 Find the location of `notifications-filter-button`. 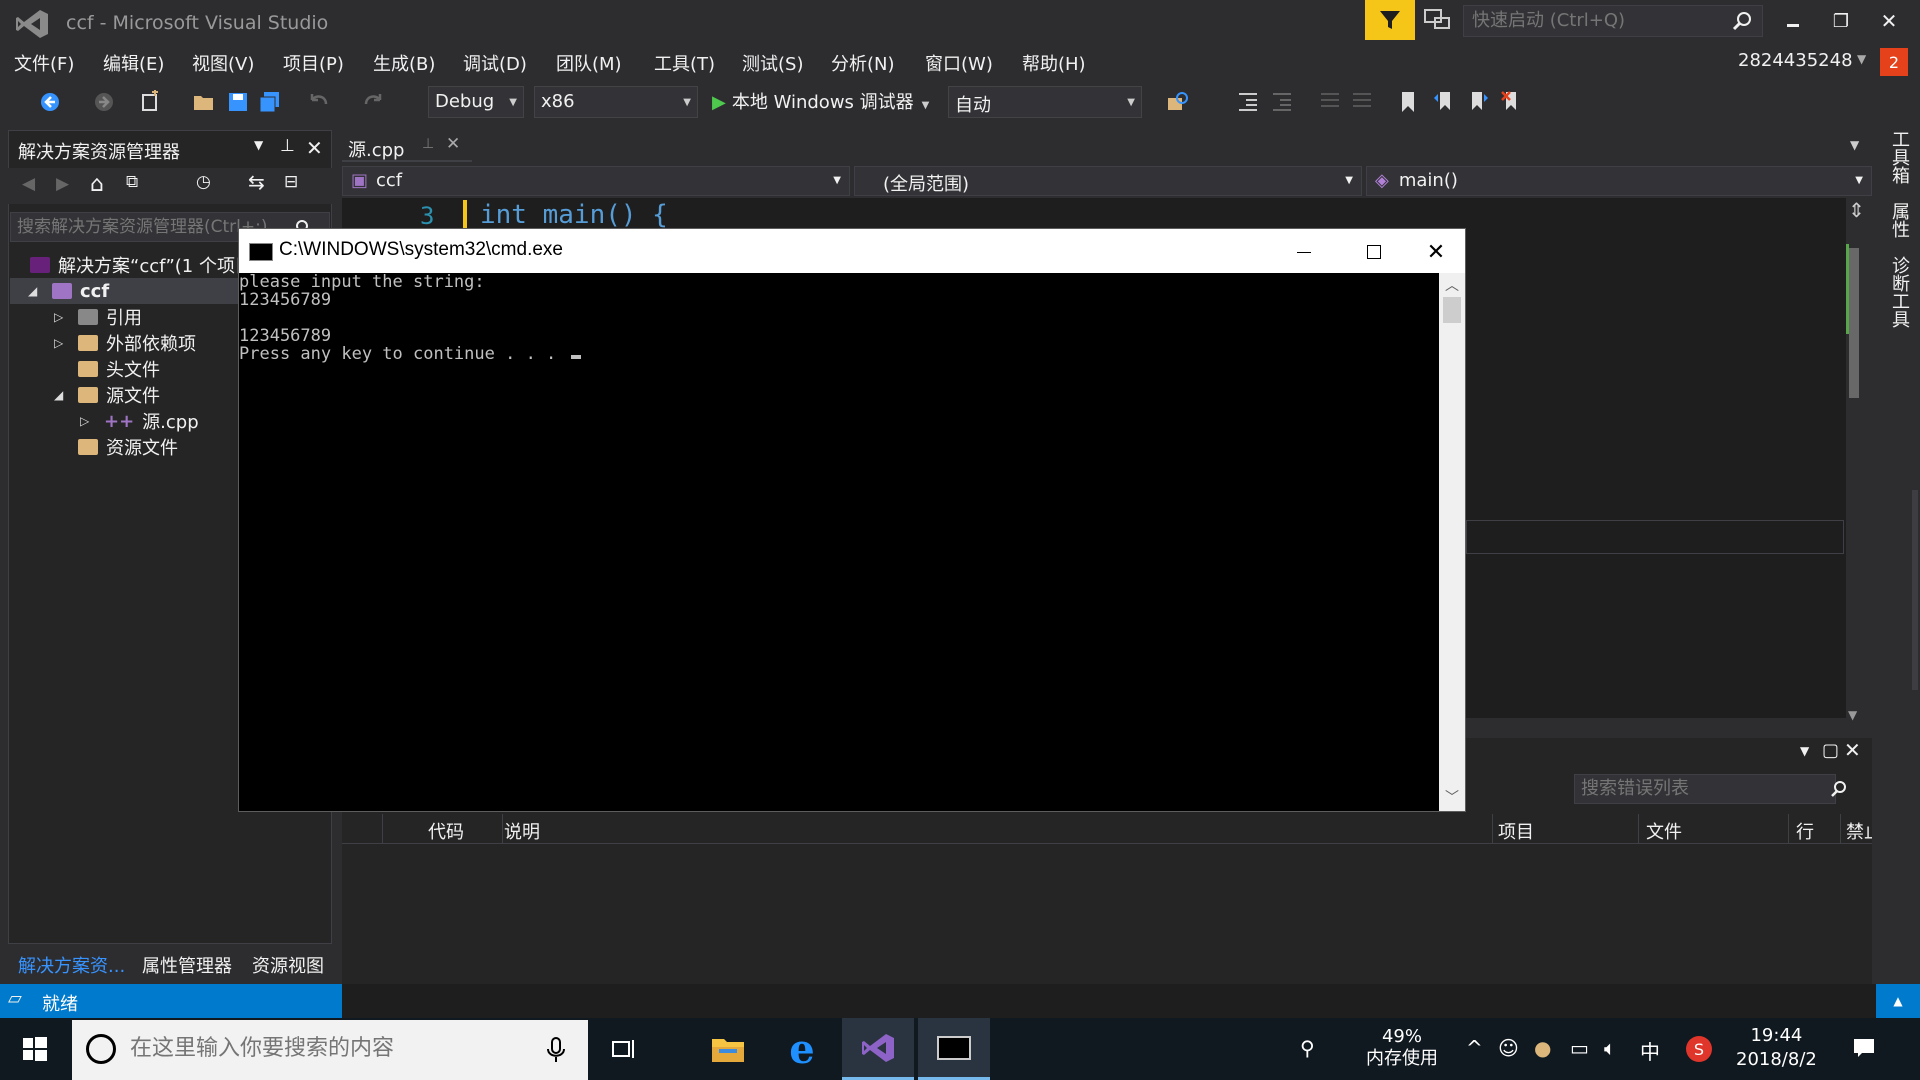

notifications-filter-button is located at coordinates (1390, 20).